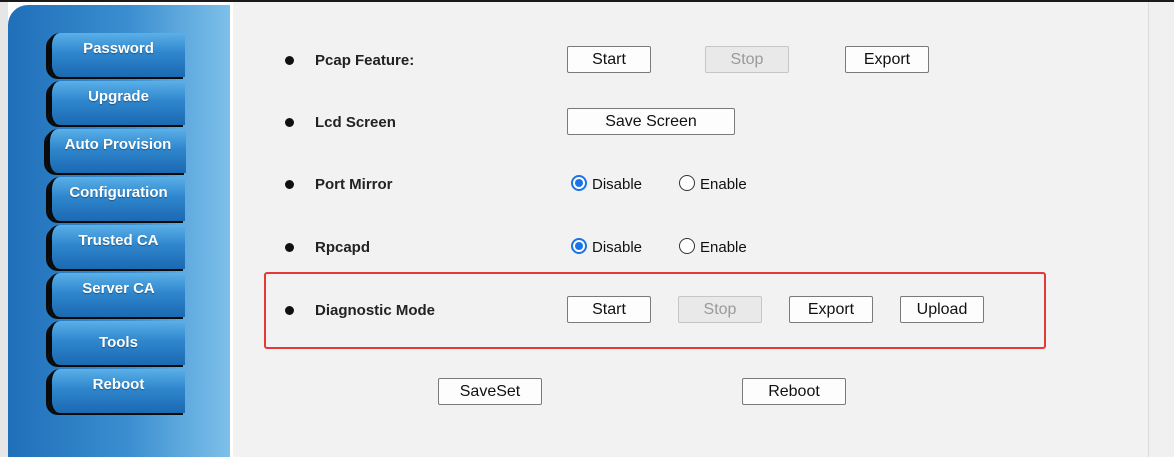 The height and width of the screenshot is (457, 1174). I want to click on sidebar-item-label: Tools, so click(118, 342).